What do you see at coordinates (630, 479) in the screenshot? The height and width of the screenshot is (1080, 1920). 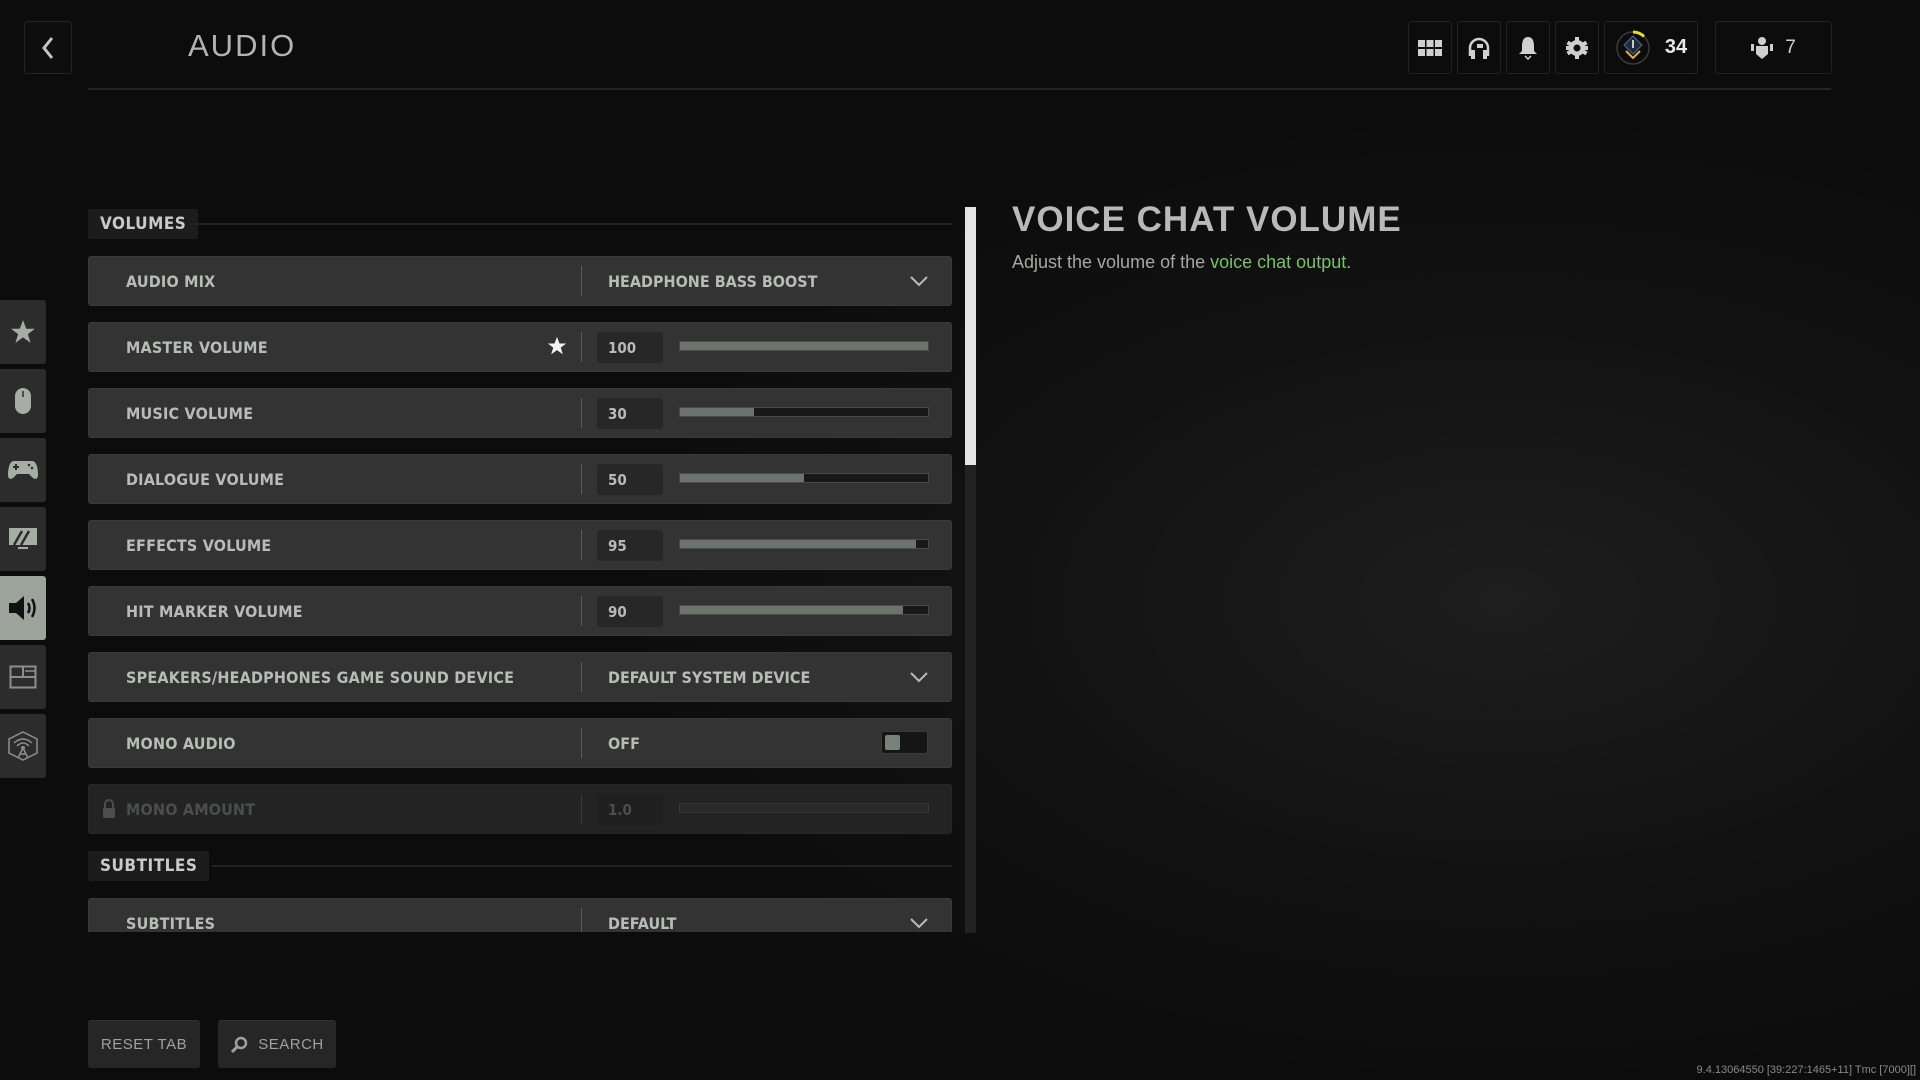 I see `dialogue-volume-value-input: 50` at bounding box center [630, 479].